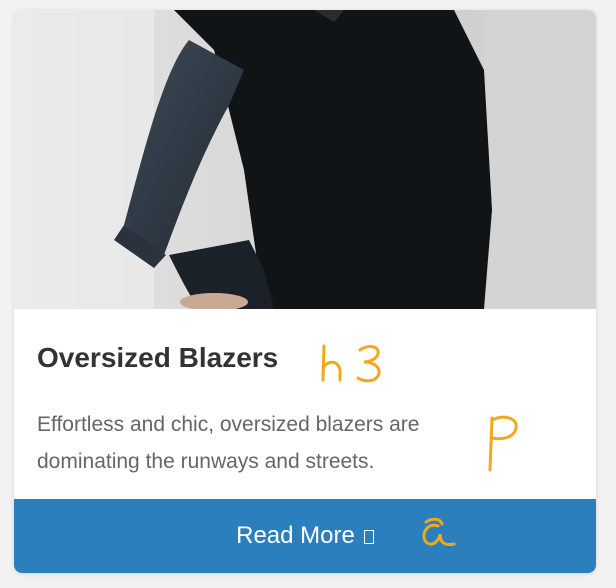  I want to click on read-more-button: Read More, so click(305, 536).